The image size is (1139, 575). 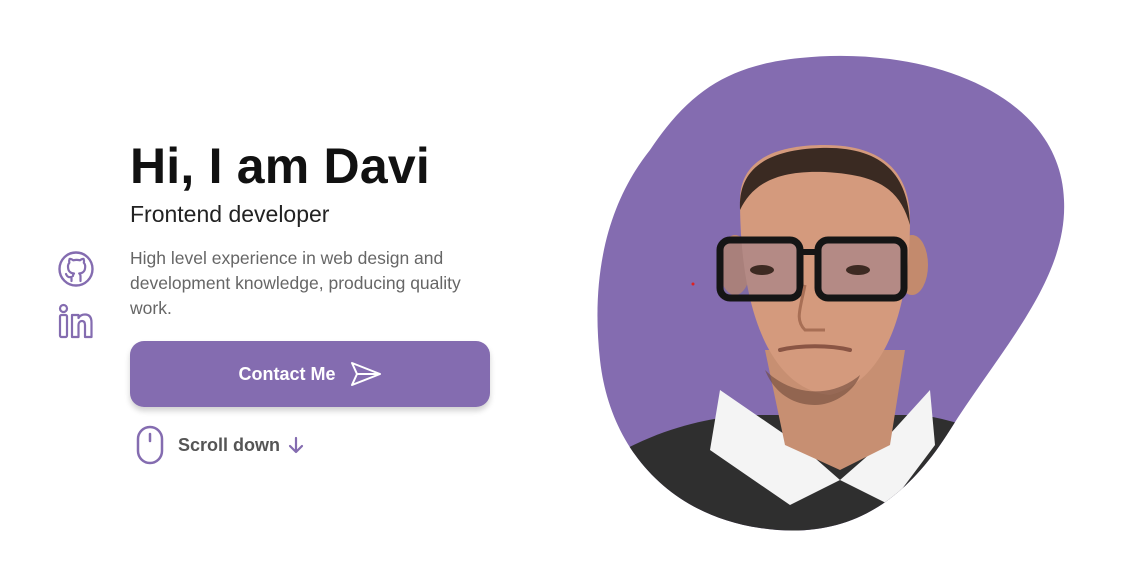 I want to click on github-icon, so click(x=76, y=269).